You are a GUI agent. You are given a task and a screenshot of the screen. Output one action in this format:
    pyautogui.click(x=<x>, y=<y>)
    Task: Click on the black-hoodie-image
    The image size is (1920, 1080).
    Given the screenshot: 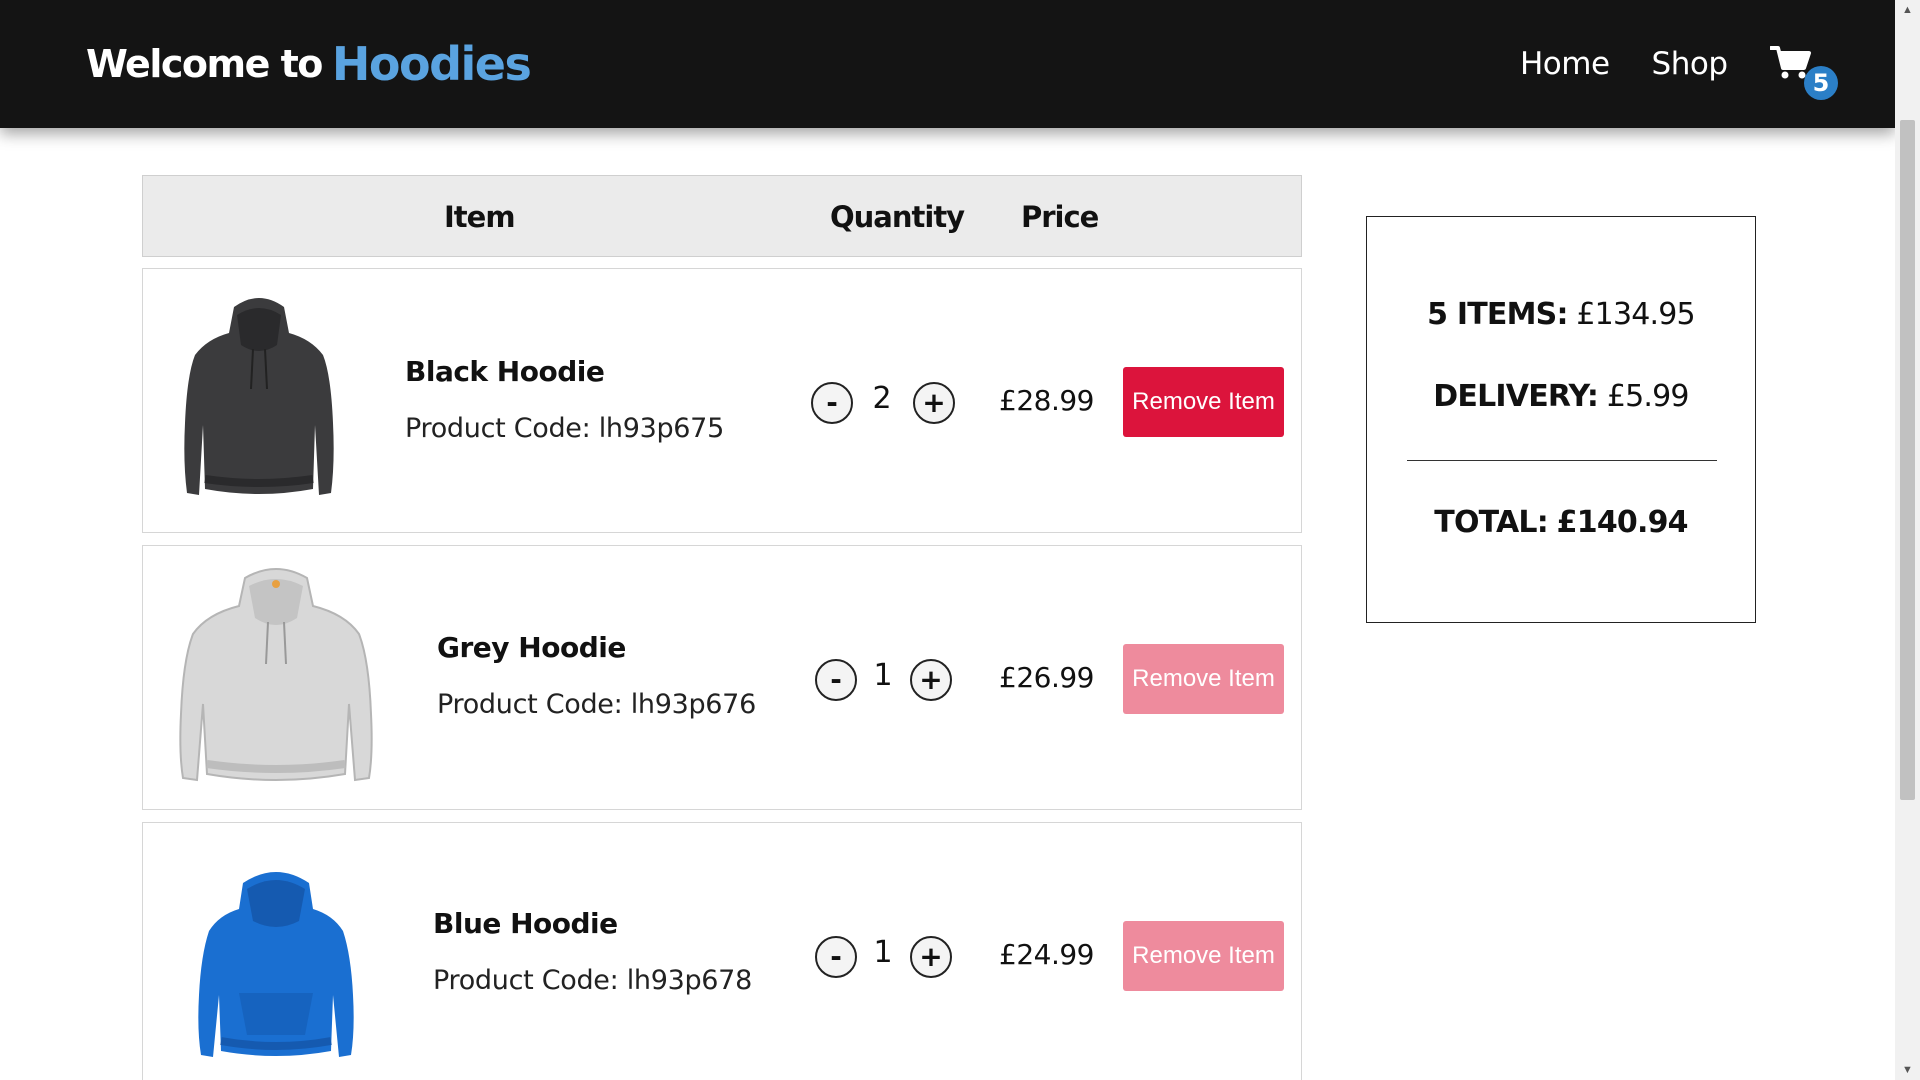 What is the action you would take?
    pyautogui.click(x=259, y=396)
    